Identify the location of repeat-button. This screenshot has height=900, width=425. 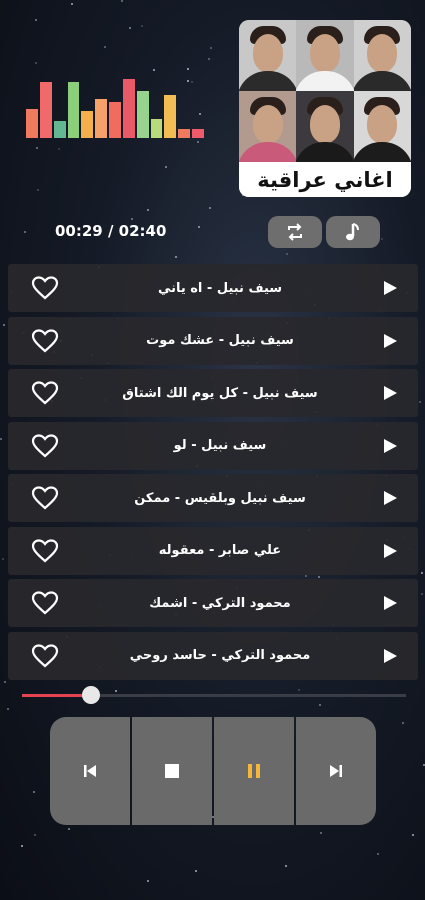
(295, 232).